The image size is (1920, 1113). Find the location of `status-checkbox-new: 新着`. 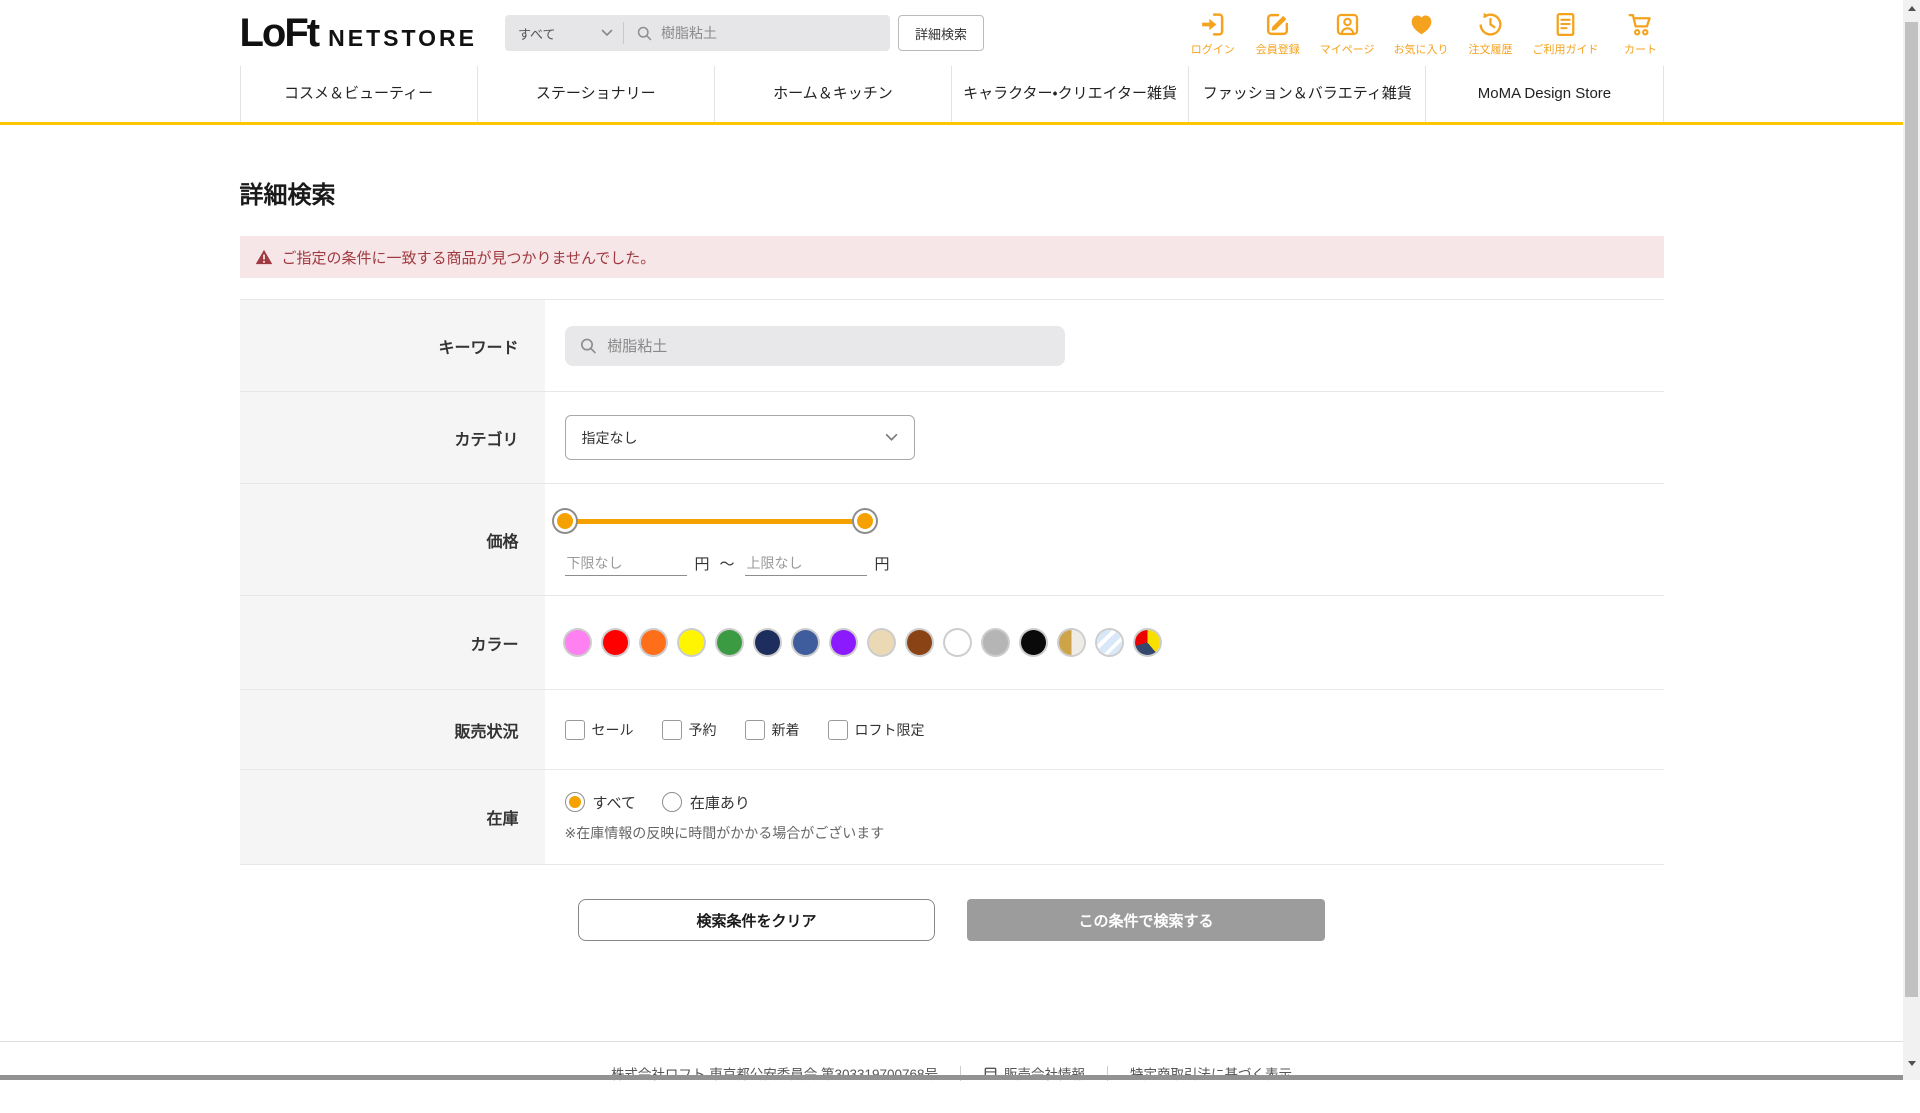

status-checkbox-new: 新着 is located at coordinates (772, 729).